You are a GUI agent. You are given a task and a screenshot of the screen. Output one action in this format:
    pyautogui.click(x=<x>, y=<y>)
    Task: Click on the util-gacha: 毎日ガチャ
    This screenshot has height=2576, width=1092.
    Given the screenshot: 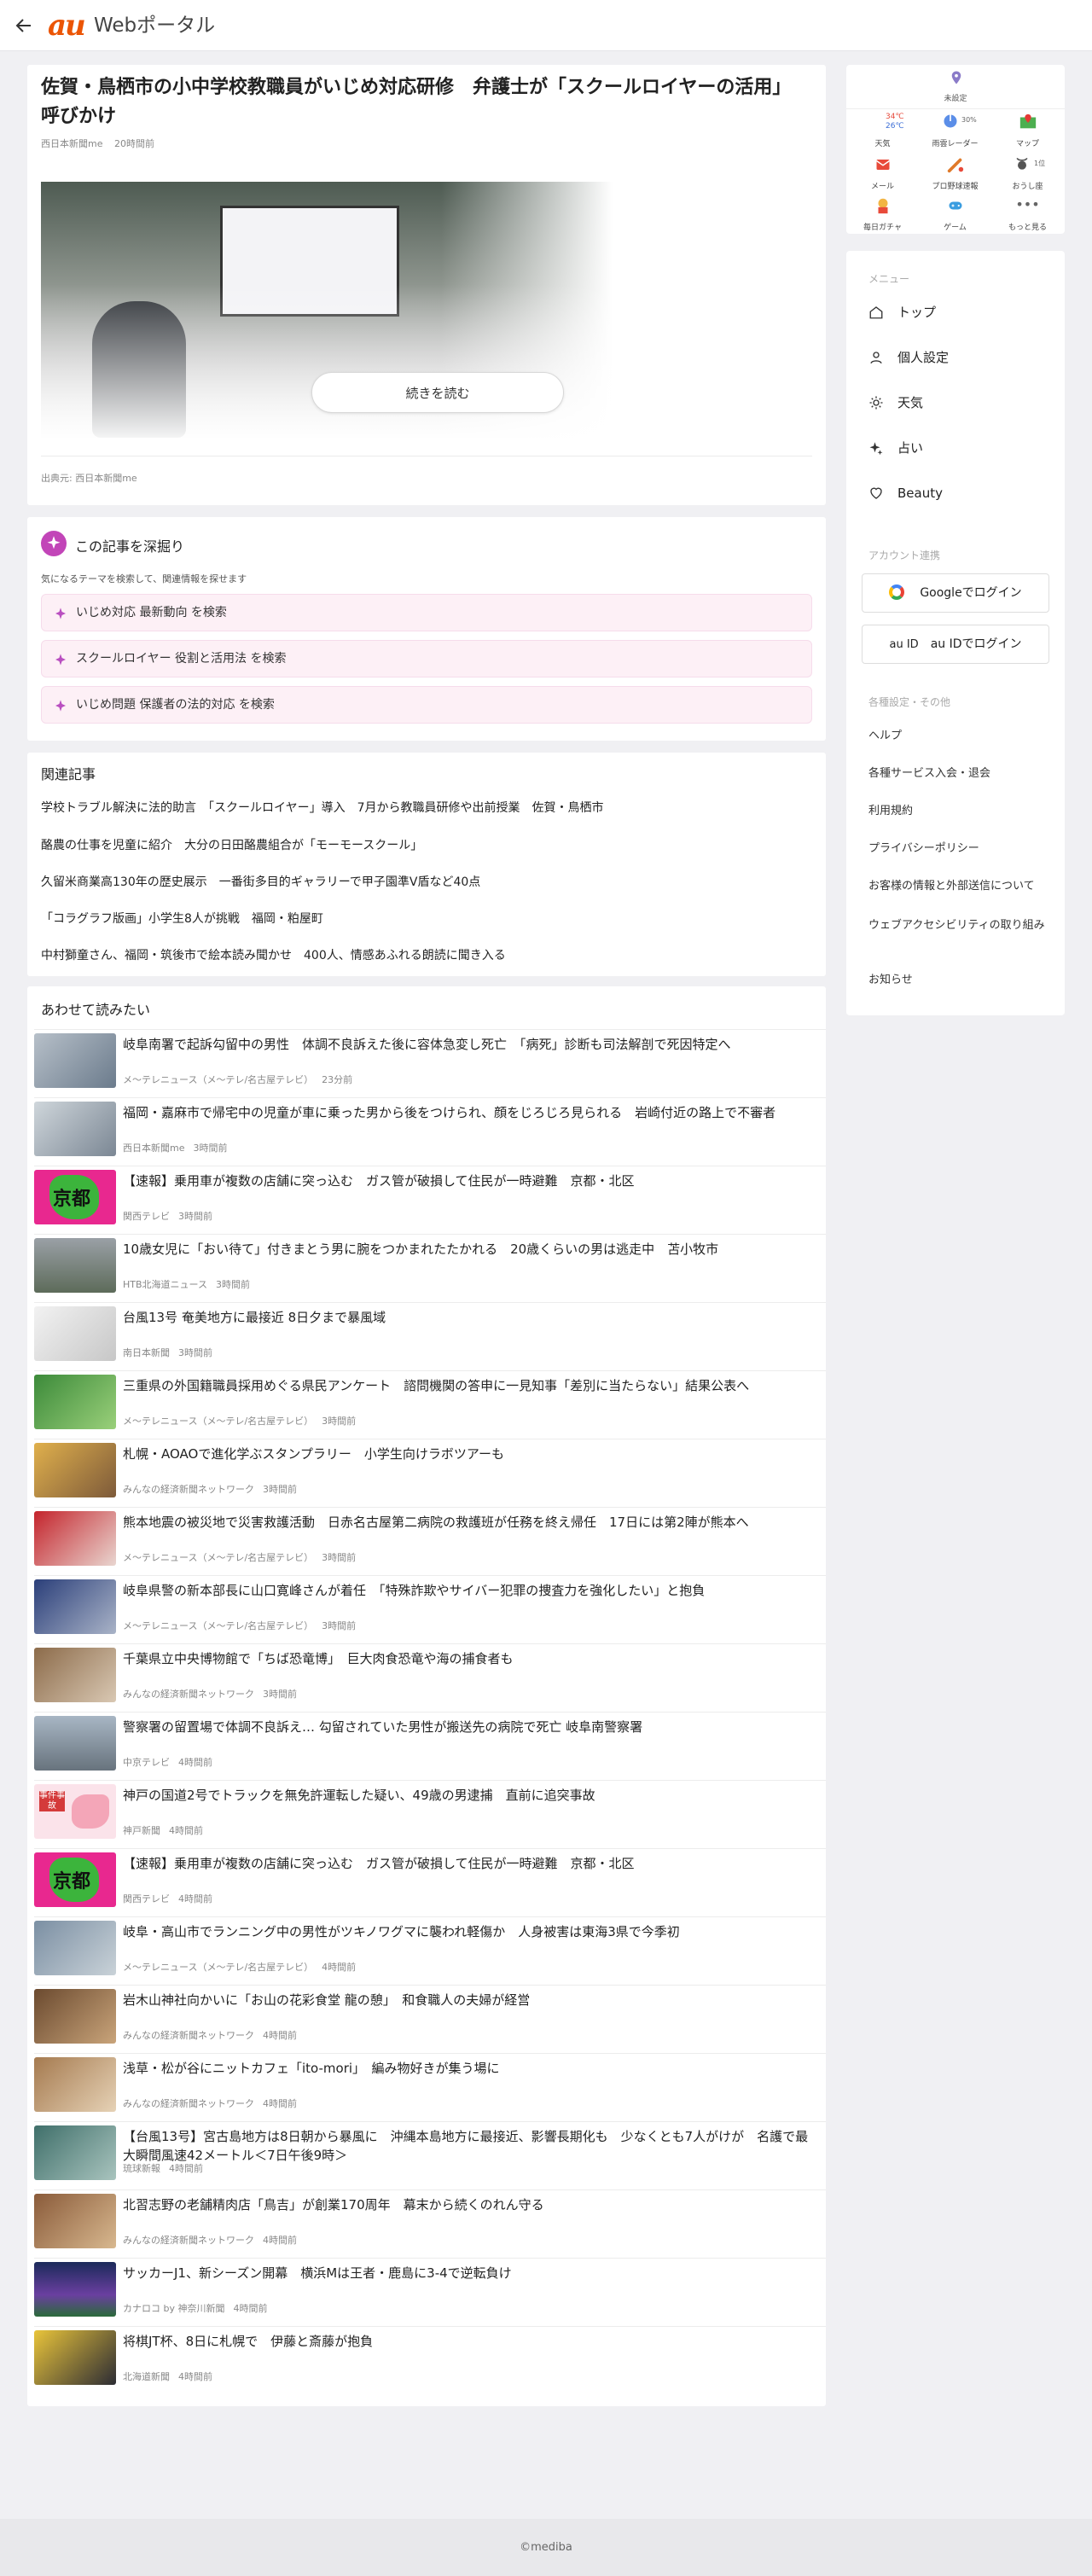 What is the action you would take?
    pyautogui.click(x=883, y=214)
    